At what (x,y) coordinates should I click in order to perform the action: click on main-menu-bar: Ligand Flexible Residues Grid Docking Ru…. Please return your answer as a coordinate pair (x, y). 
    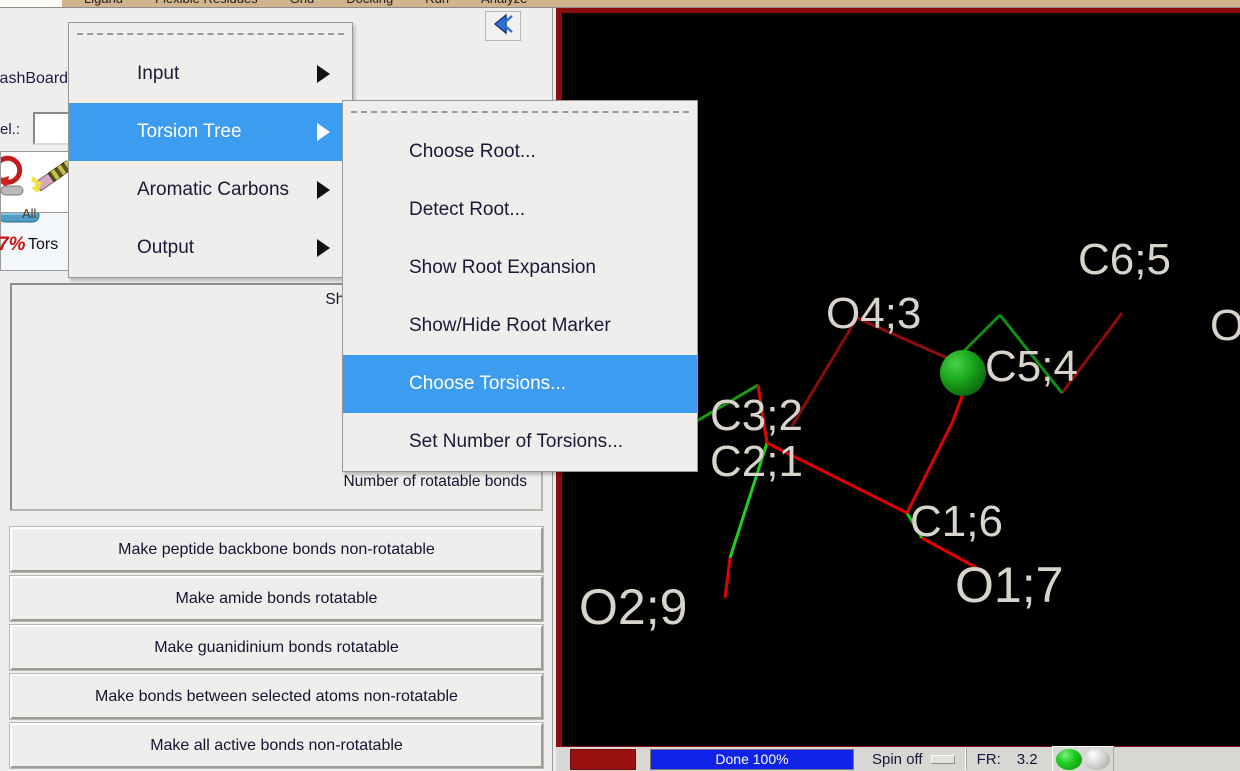
    Looking at the image, I should click on (651, 4).